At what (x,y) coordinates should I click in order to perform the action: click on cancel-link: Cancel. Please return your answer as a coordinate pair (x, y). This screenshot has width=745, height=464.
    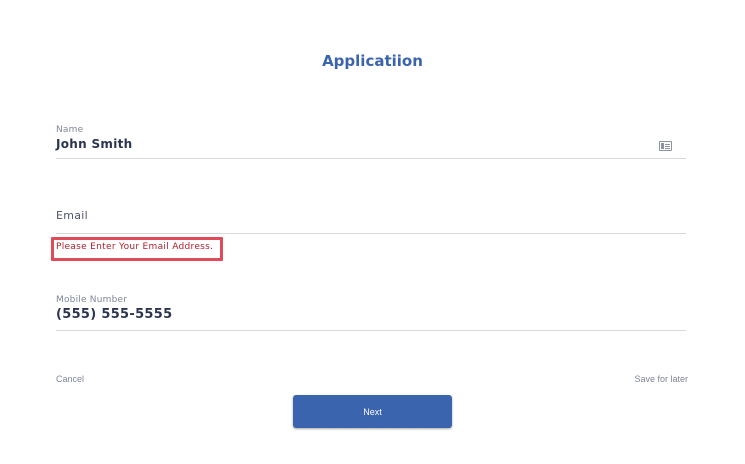
    Looking at the image, I should click on (70, 379).